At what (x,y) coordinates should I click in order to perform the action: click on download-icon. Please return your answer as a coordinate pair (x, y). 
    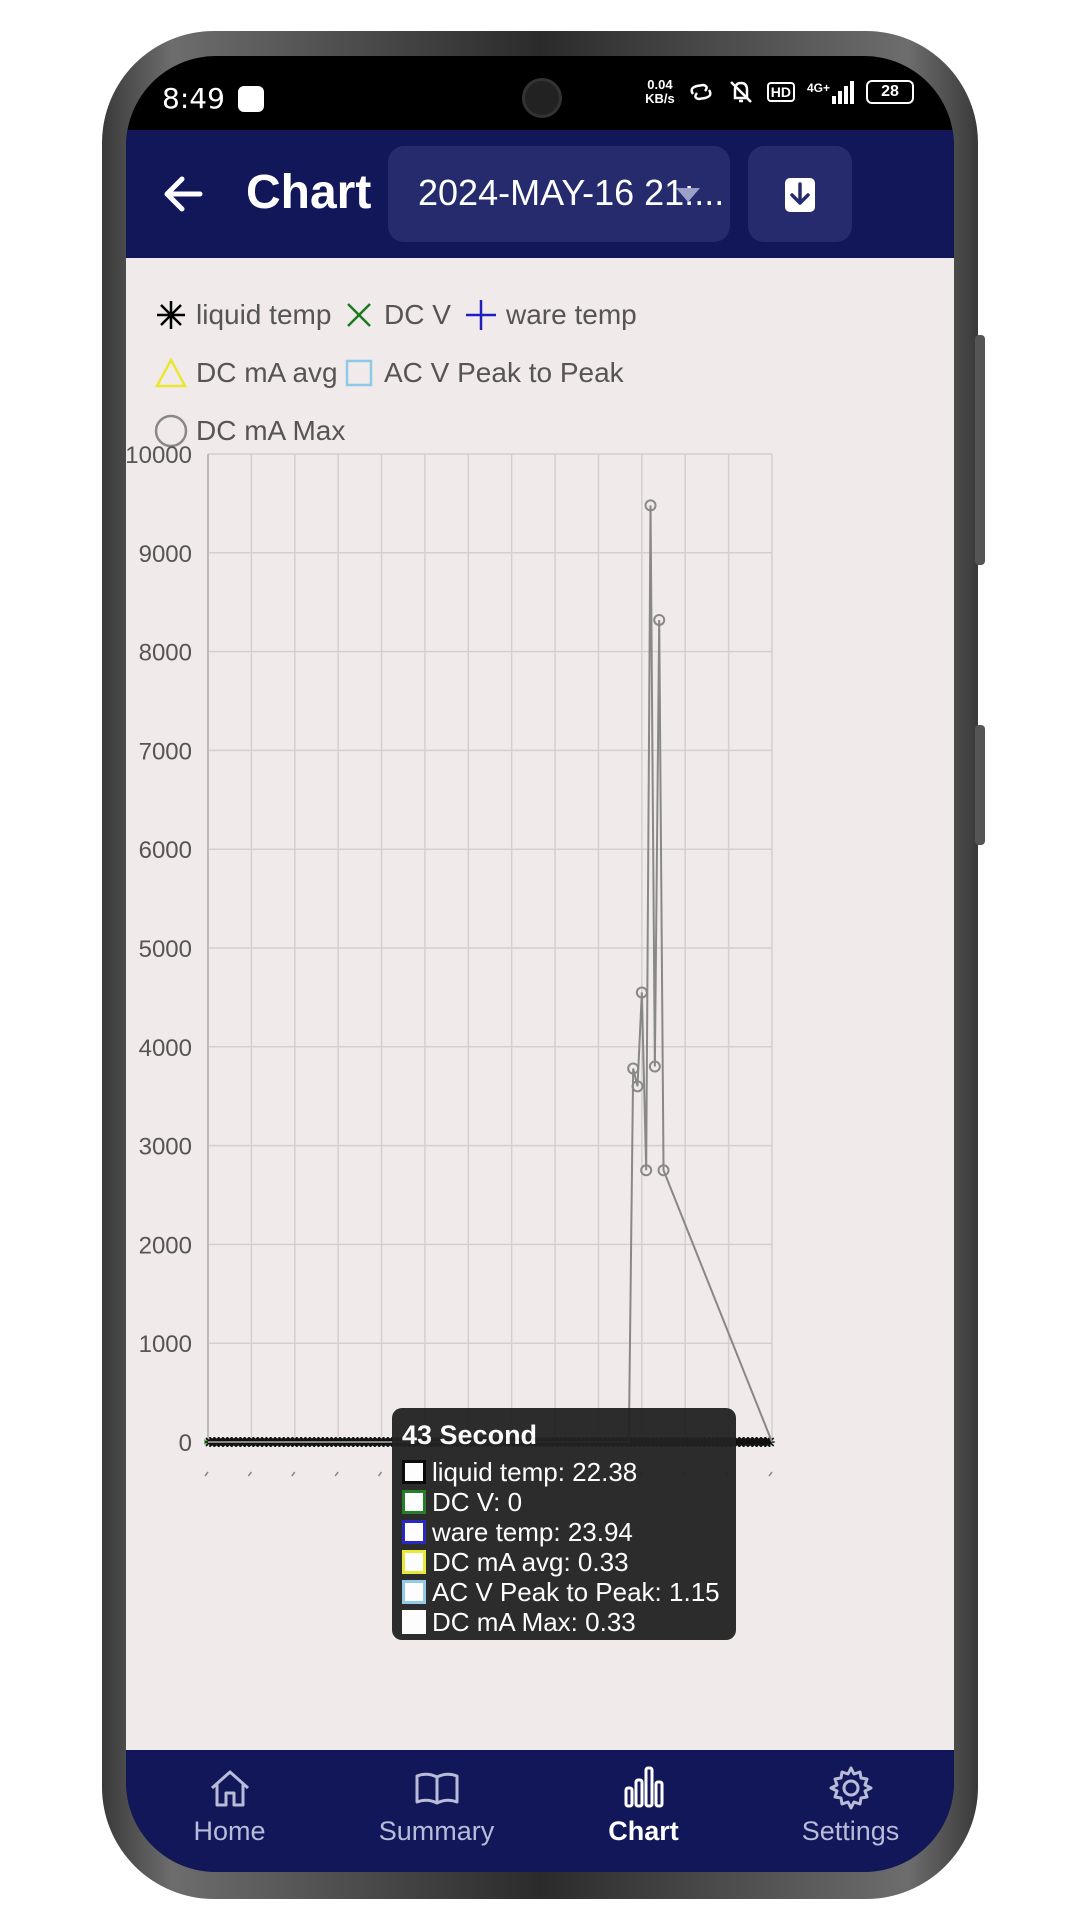
    Looking at the image, I should click on (800, 195).